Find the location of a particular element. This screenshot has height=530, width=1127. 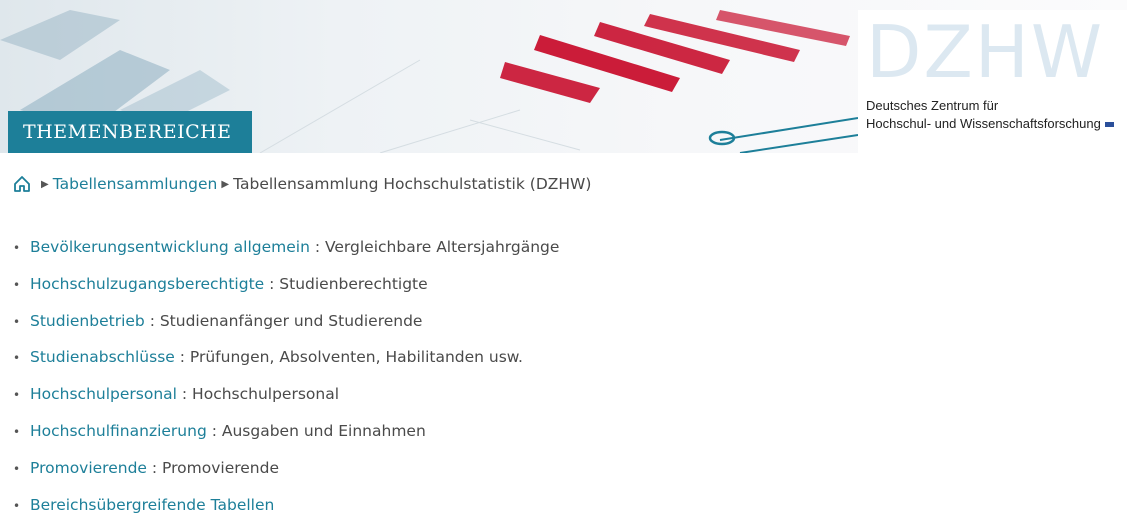

breadcrumb-link-tabellensammlungen: Tabellensammlungen is located at coordinates (135, 184).